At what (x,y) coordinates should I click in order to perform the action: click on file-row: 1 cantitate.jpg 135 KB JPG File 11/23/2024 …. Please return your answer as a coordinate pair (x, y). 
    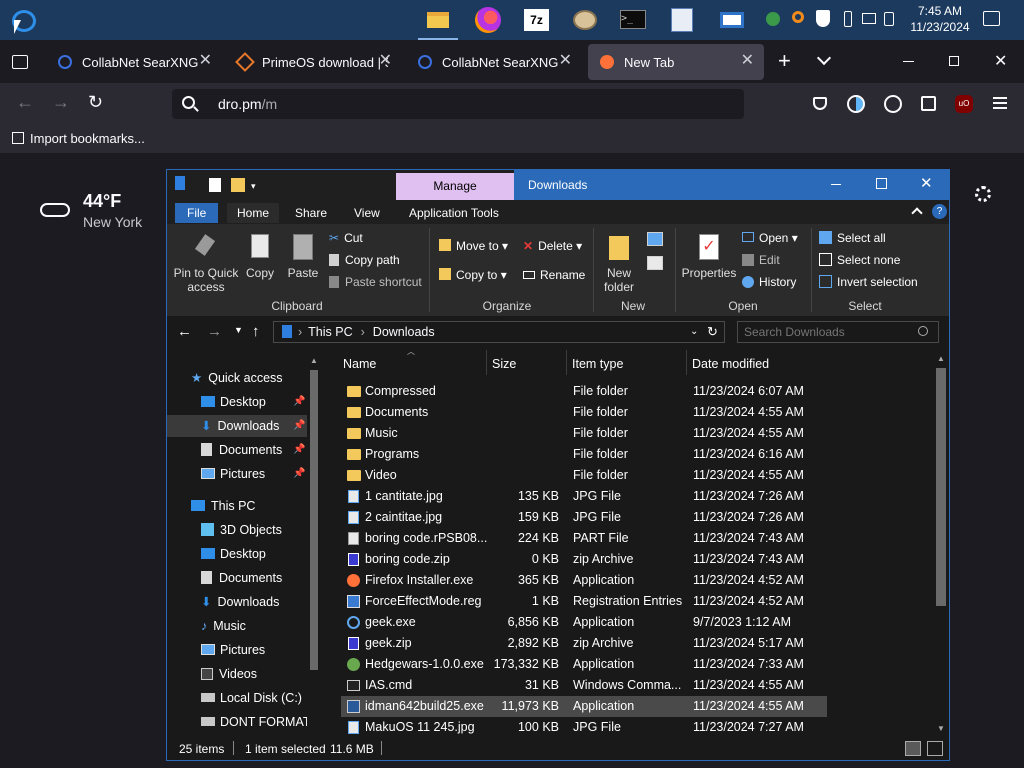
    Looking at the image, I should click on (584, 496).